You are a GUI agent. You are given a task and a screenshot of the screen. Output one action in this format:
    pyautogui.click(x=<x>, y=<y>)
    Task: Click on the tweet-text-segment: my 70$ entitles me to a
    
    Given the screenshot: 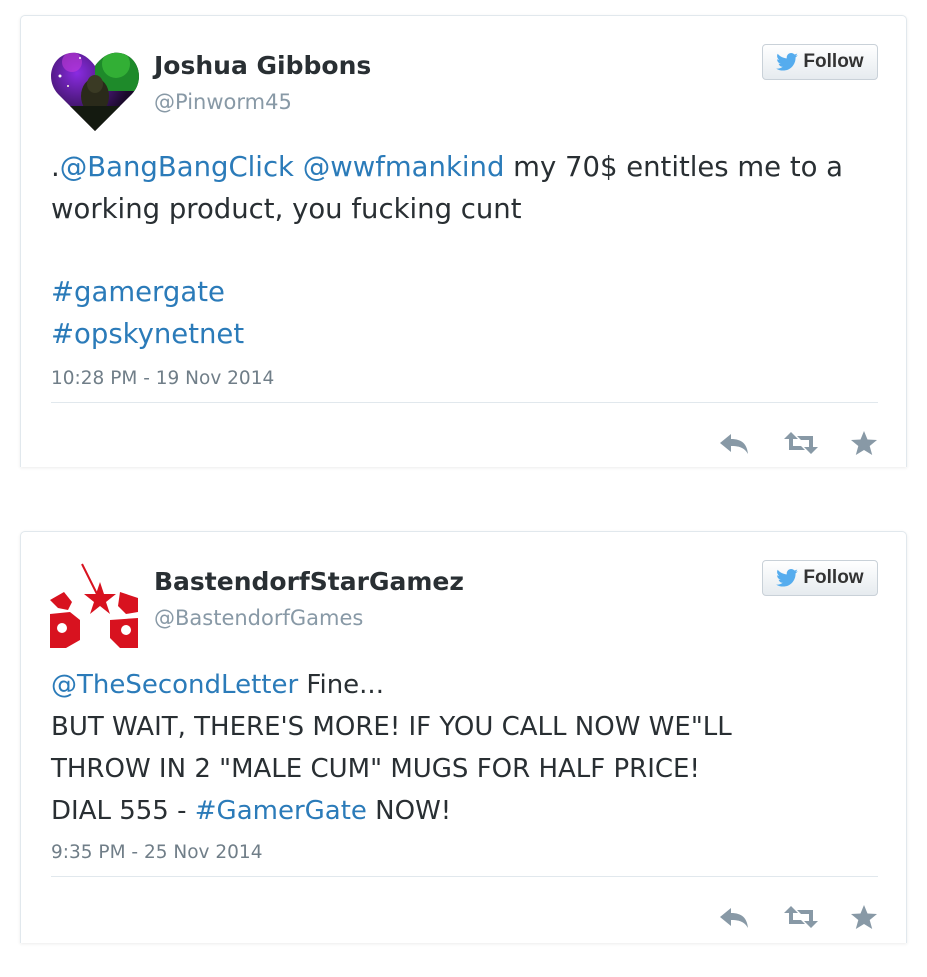 What is the action you would take?
    pyautogui.click(x=674, y=167)
    